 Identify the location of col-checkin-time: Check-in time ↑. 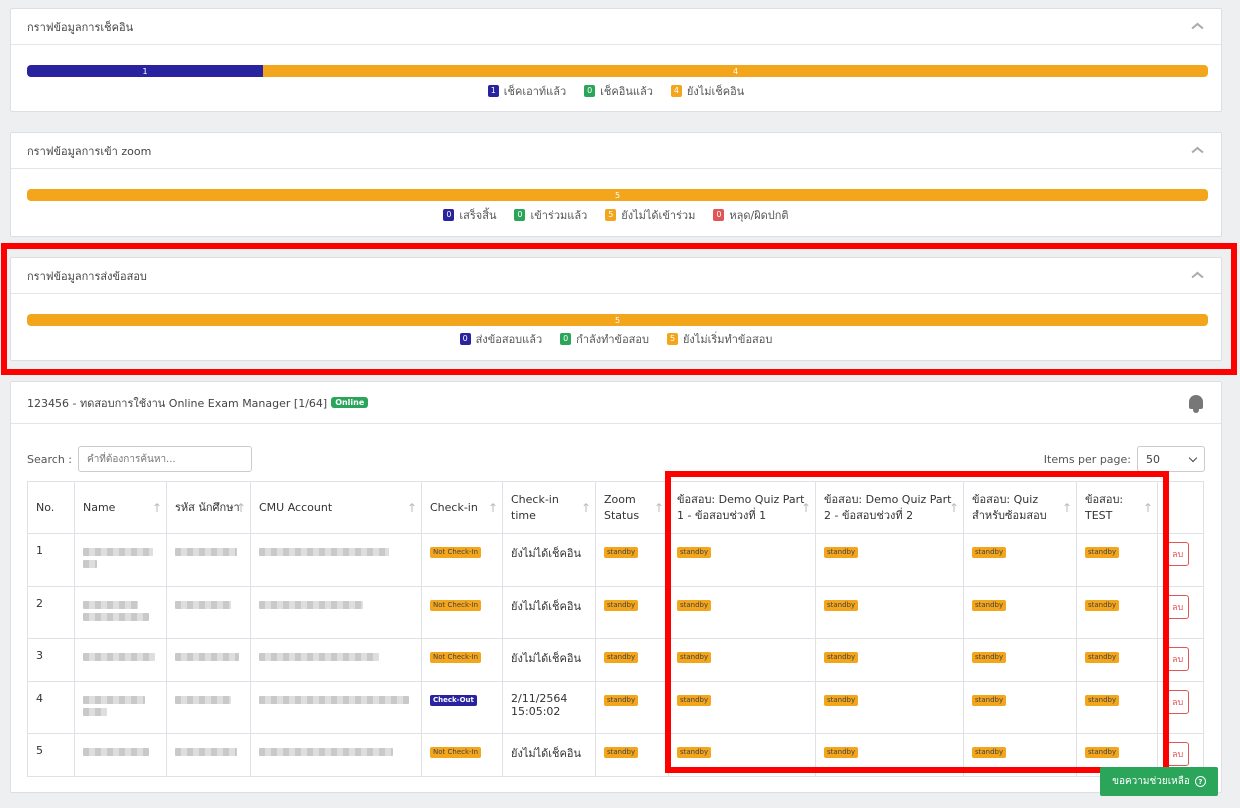
(549, 507).